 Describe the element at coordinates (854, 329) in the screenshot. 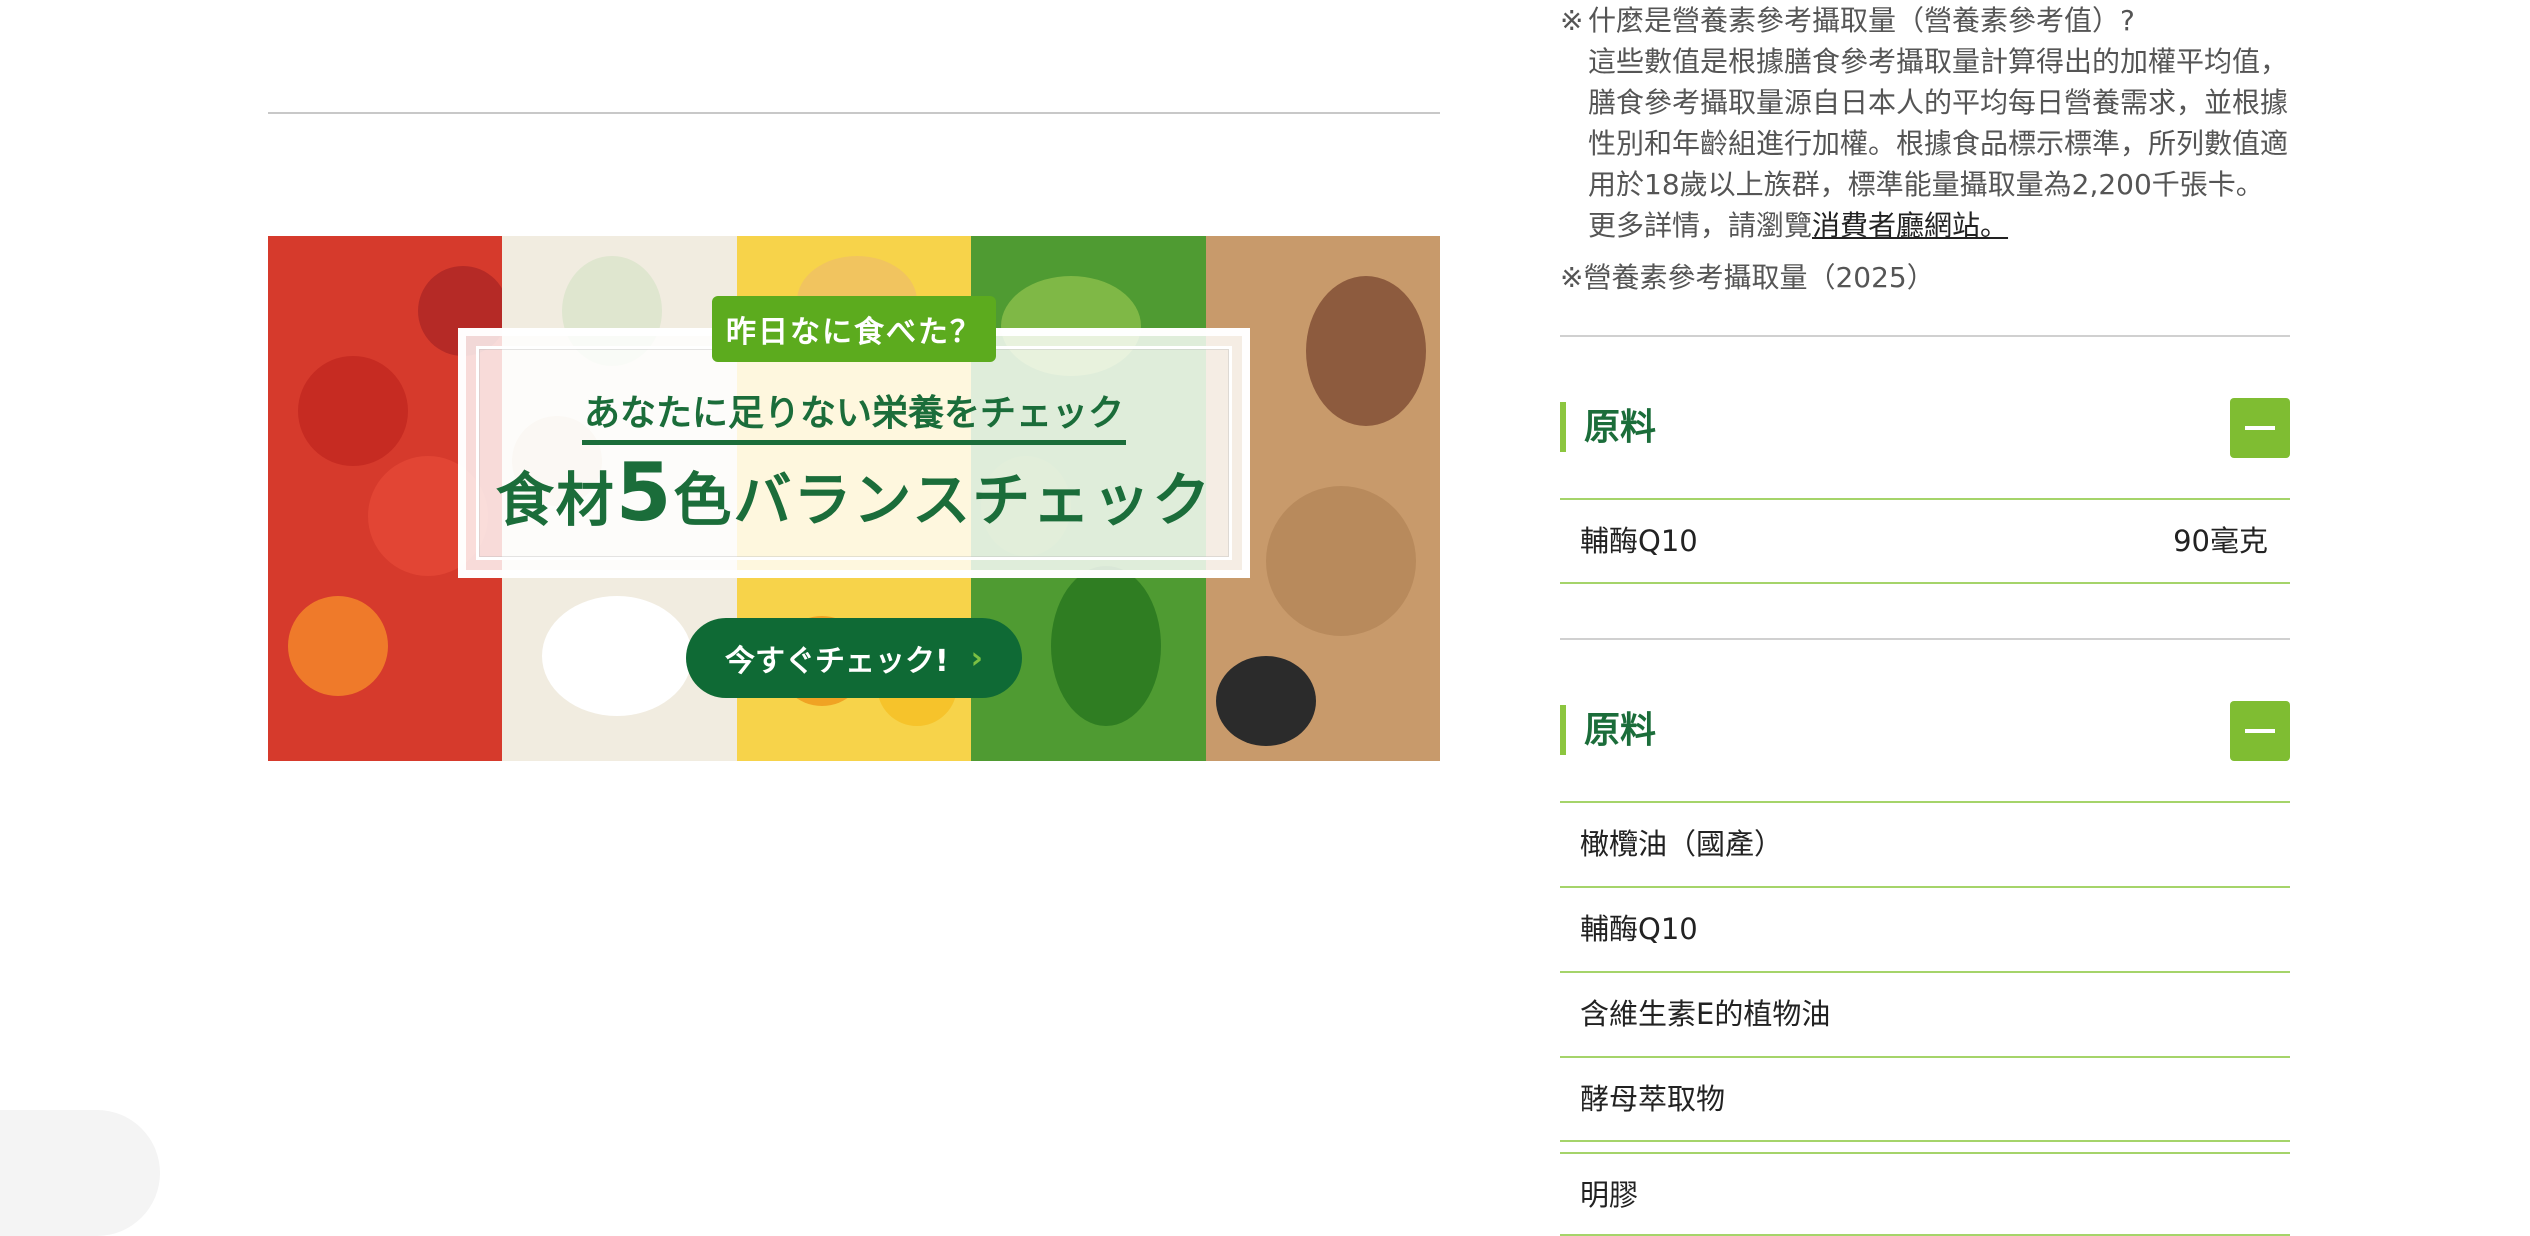

I see `banner-tag: 昨日なに食べた？` at that location.